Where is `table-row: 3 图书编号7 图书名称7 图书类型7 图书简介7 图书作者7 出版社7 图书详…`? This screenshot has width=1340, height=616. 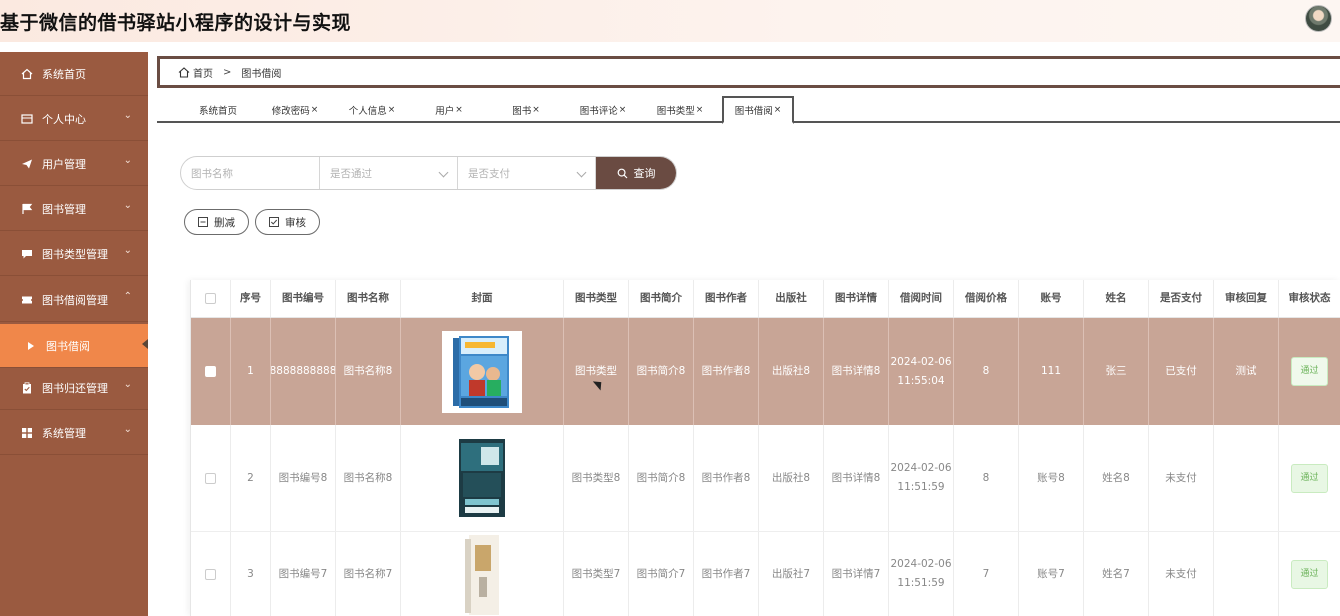
table-row: 3 图书编号7 图书名称7 图书类型7 图书简介7 图书作者7 出版社7 图书详… is located at coordinates (765, 574).